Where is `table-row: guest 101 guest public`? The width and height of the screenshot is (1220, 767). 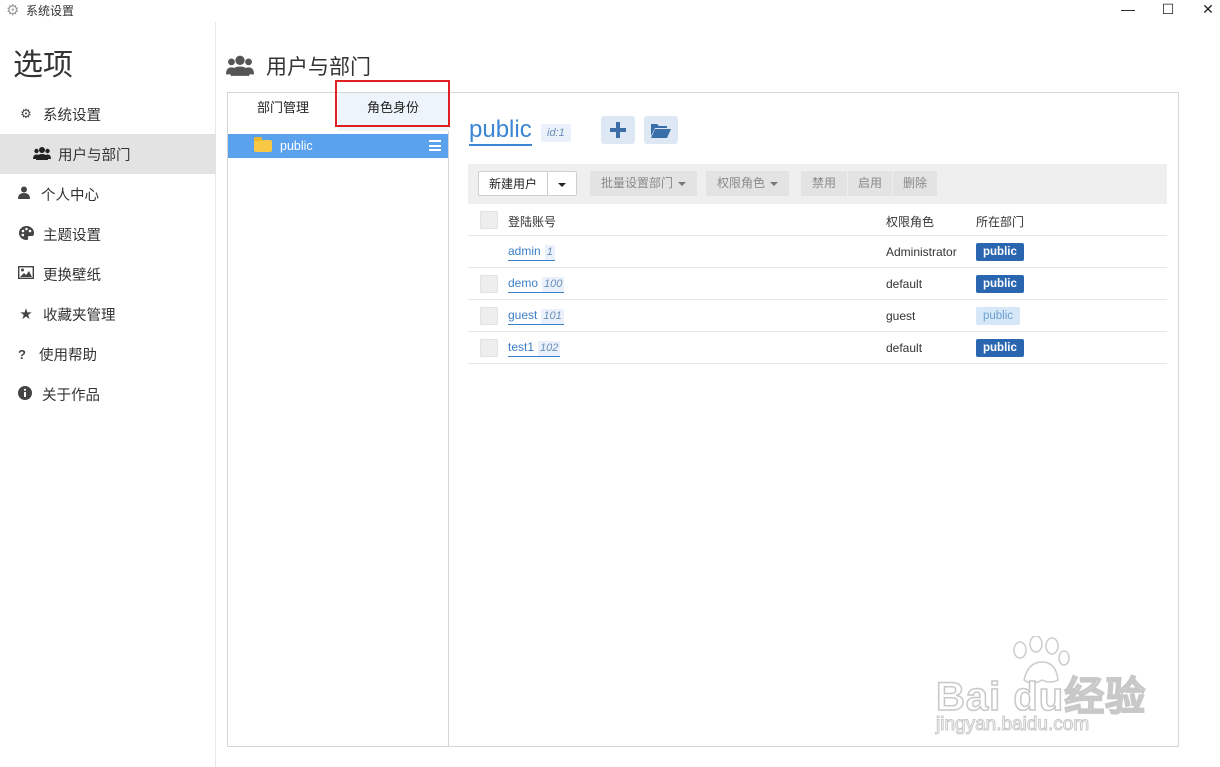
table-row: guest 101 guest public is located at coordinates (817, 316).